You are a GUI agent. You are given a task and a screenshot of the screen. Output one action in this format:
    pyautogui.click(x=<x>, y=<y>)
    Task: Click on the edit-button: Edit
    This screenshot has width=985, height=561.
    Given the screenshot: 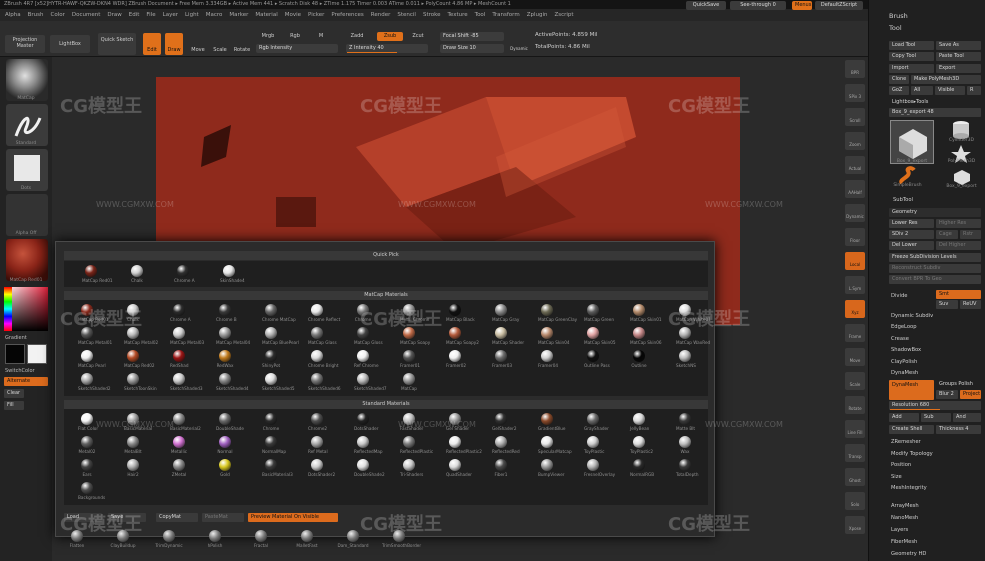 What is the action you would take?
    pyautogui.click(x=152, y=44)
    